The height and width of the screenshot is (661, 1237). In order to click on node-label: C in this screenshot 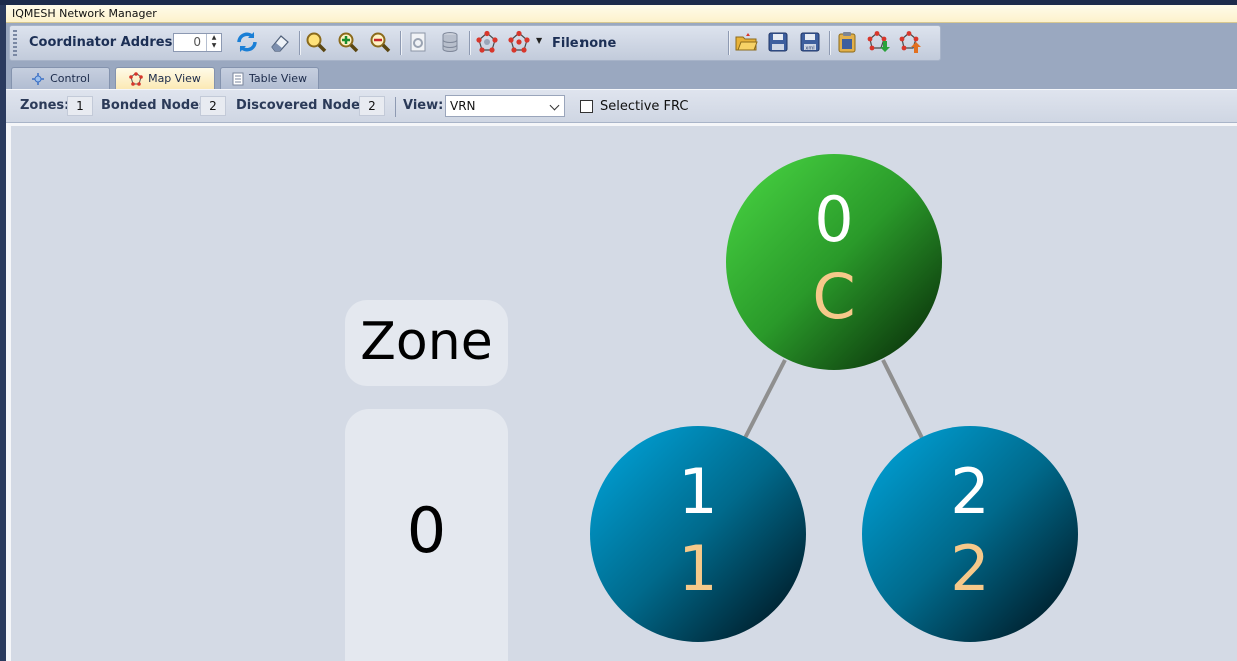, I will do `click(833, 296)`.